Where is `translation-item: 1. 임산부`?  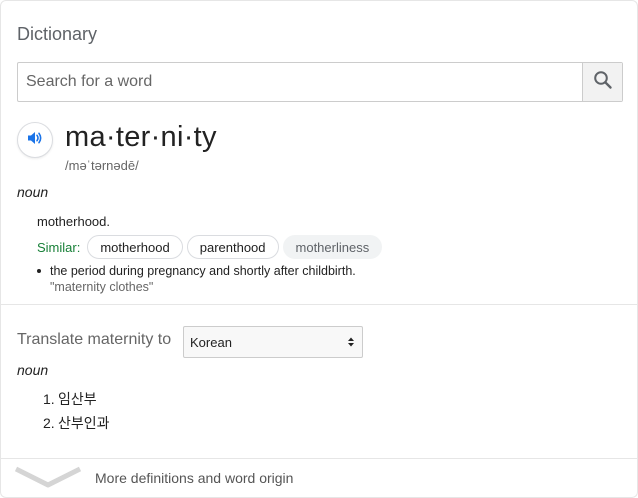
translation-item: 1. 임산부 is located at coordinates (76, 399).